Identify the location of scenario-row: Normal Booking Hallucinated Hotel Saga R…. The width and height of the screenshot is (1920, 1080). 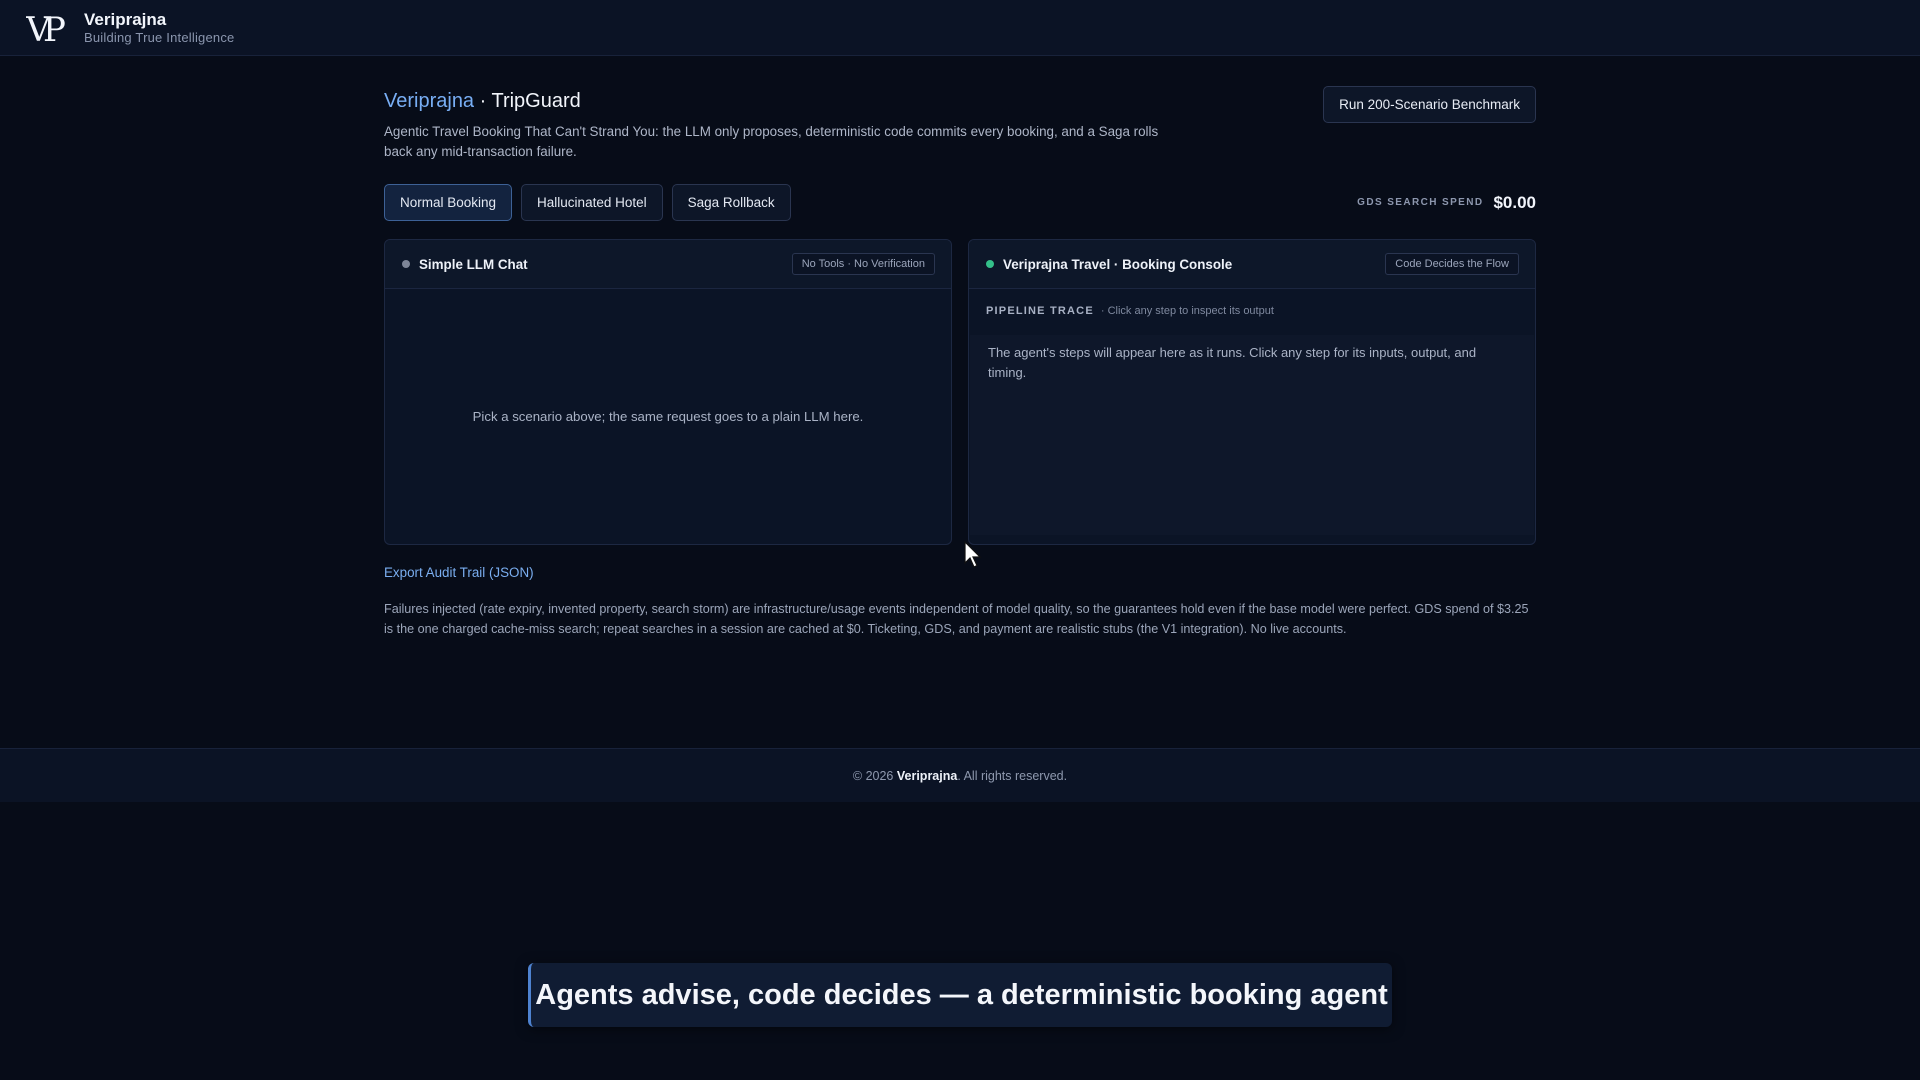
(960, 202).